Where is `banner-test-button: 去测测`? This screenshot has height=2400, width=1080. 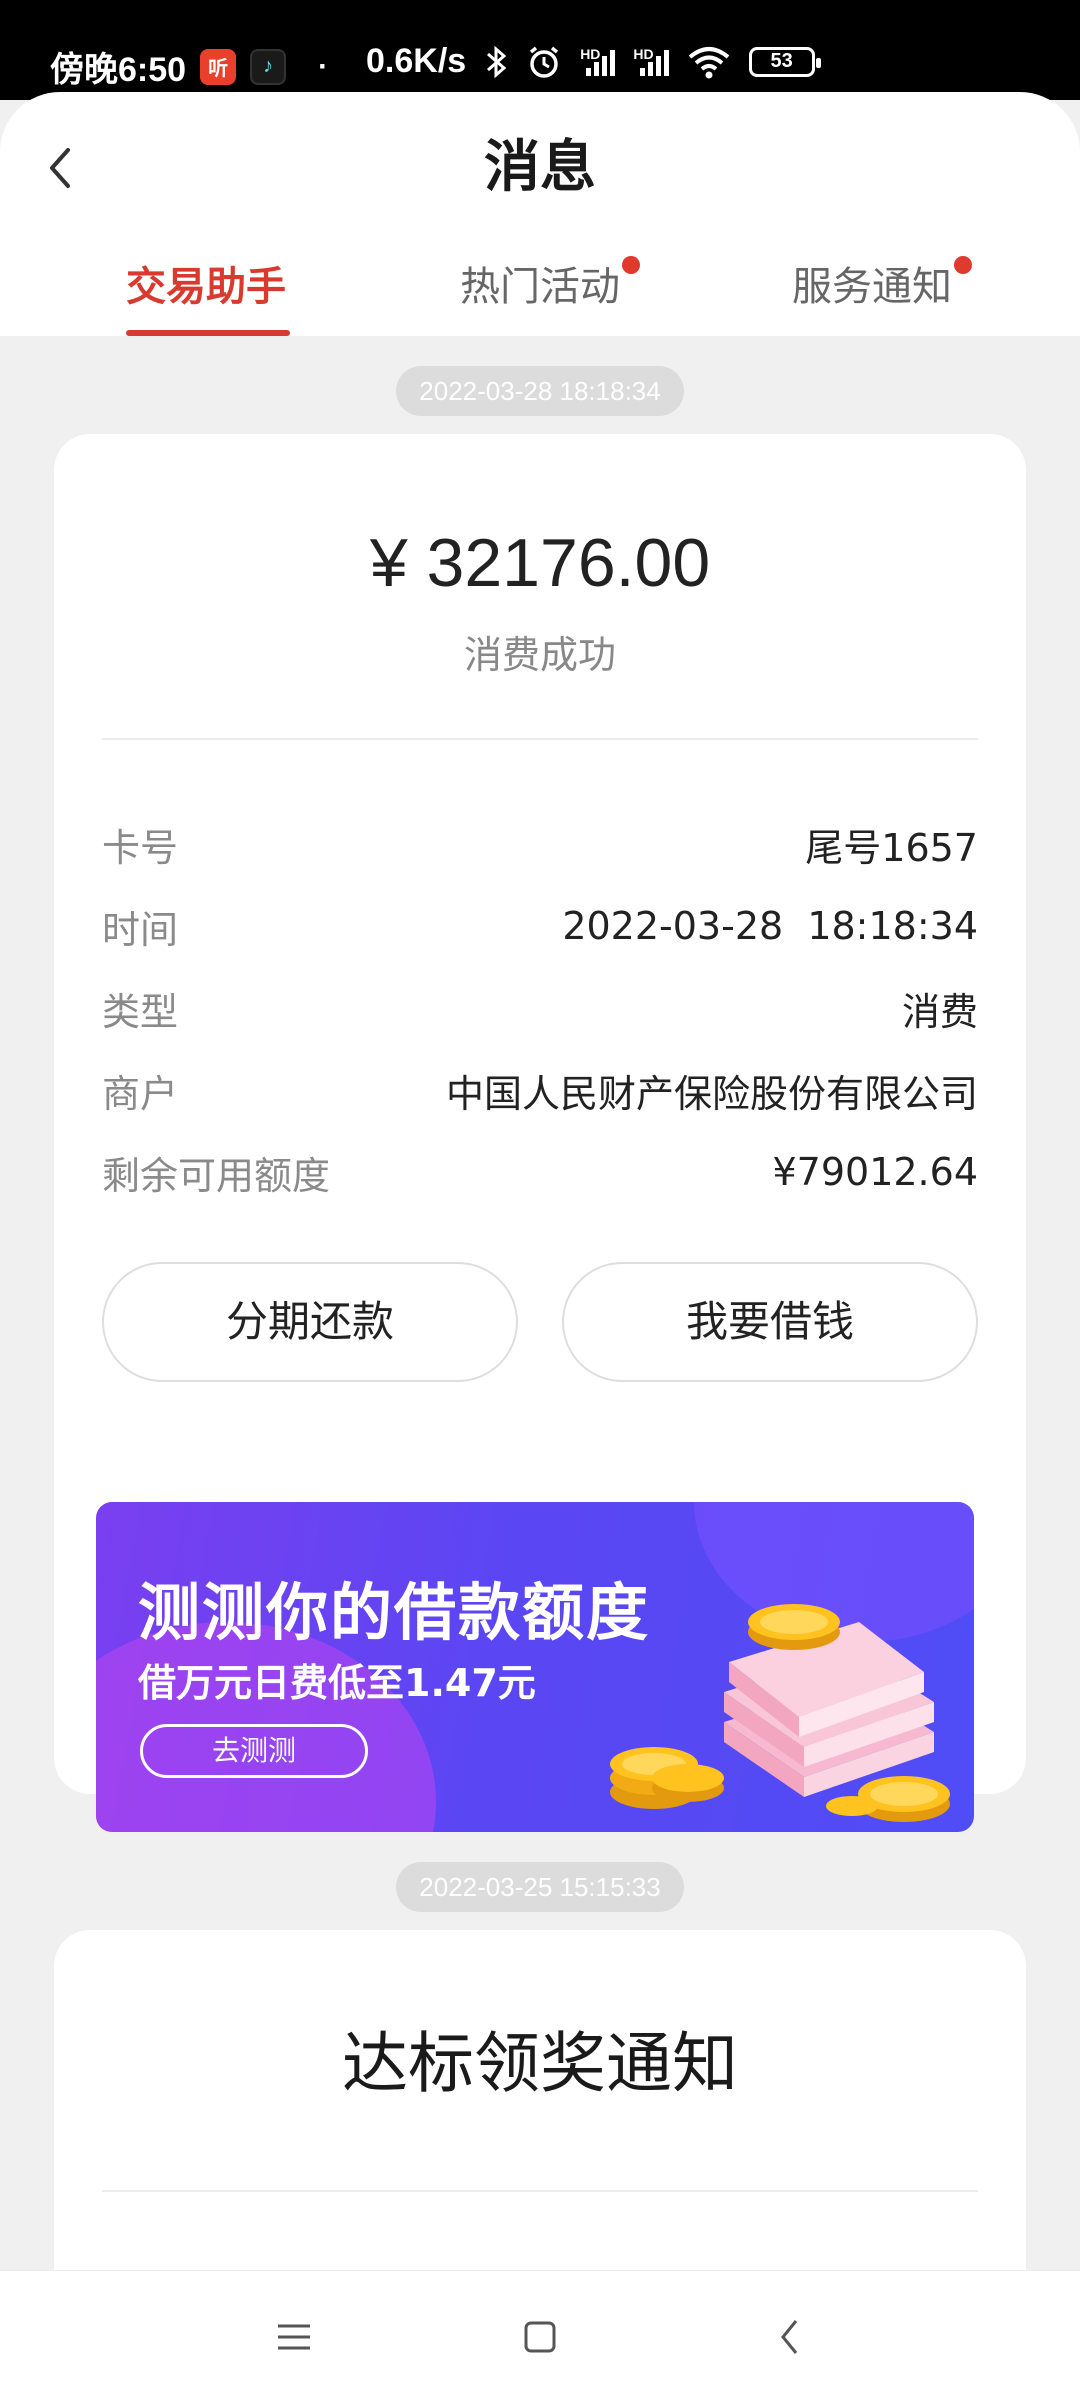
banner-test-button: 去测测 is located at coordinates (254, 1751).